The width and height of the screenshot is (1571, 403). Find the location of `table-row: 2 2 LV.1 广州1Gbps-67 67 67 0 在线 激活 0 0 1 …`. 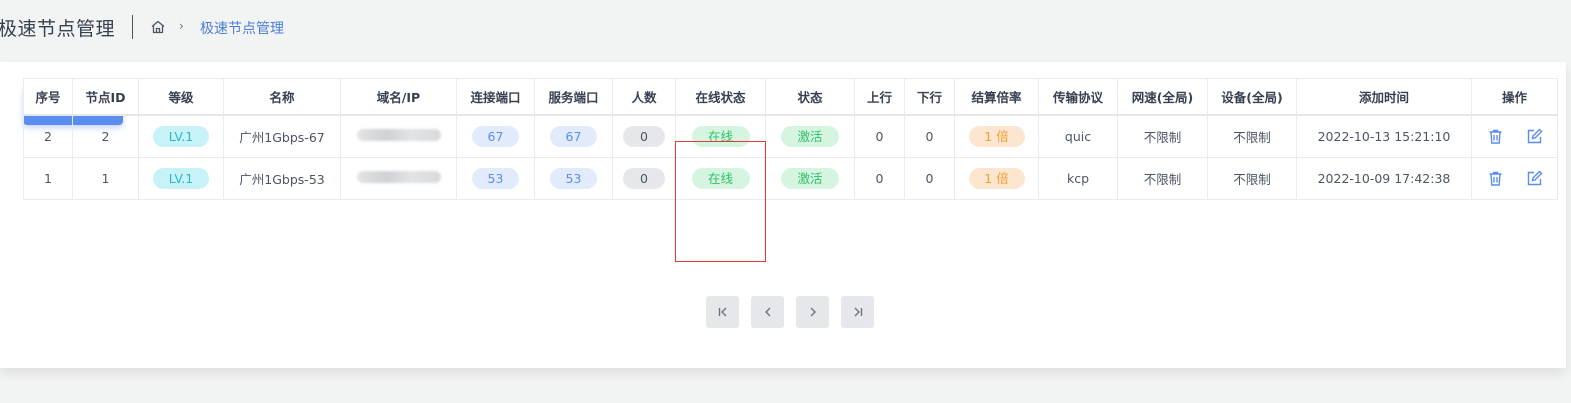

table-row: 2 2 LV.1 广州1Gbps-67 67 67 0 在线 激活 0 0 1 … is located at coordinates (790, 136).